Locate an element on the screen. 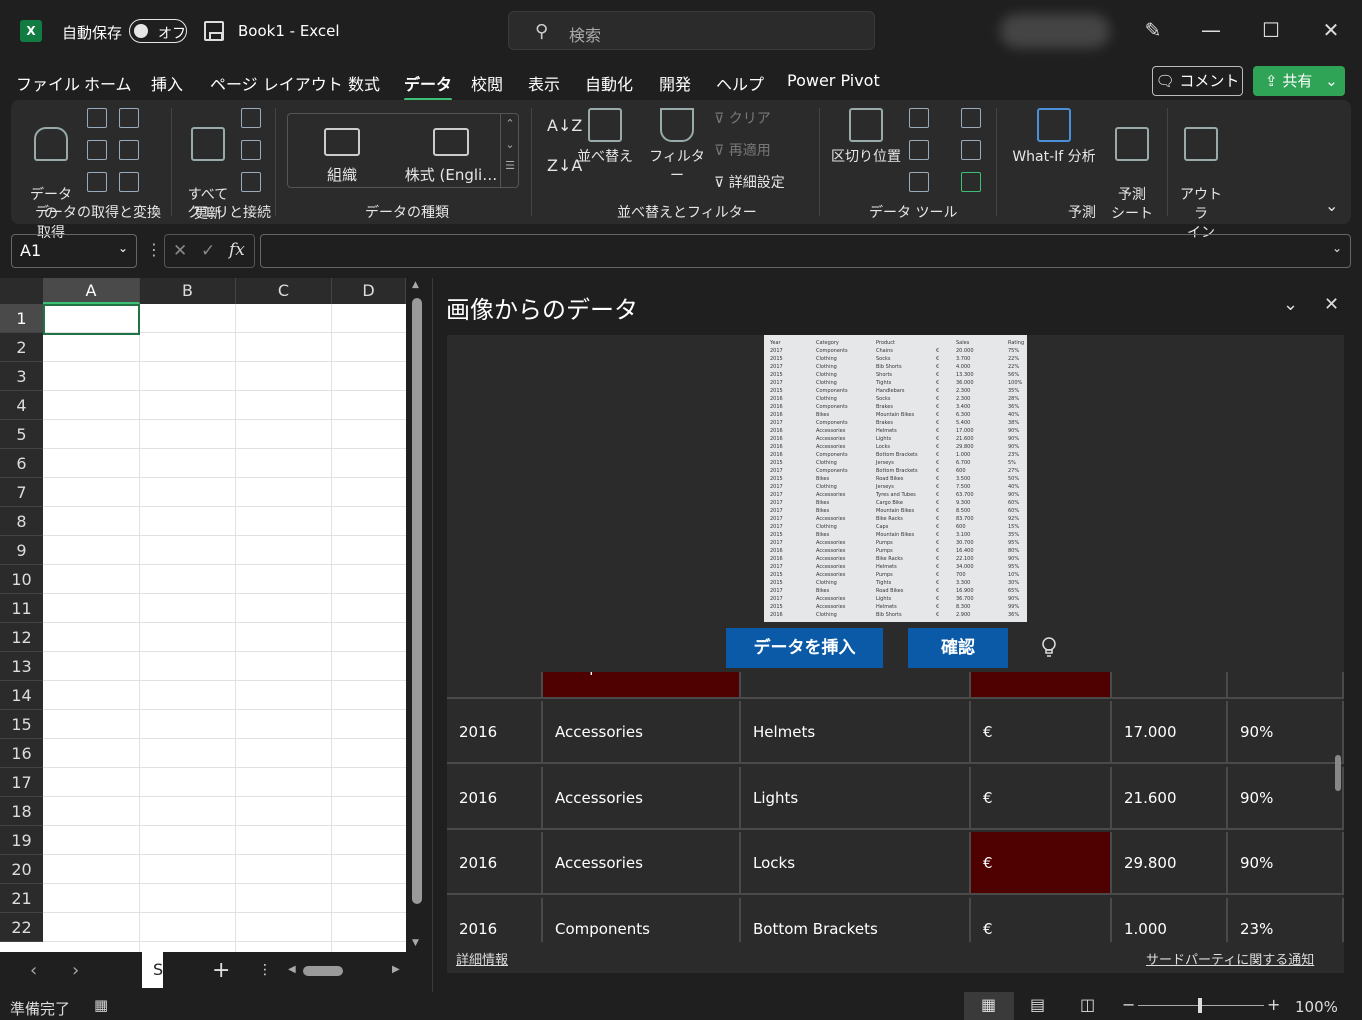 Image resolution: width=1362 pixels, height=1020 pixels. selected-cell-a1 is located at coordinates (91, 319).